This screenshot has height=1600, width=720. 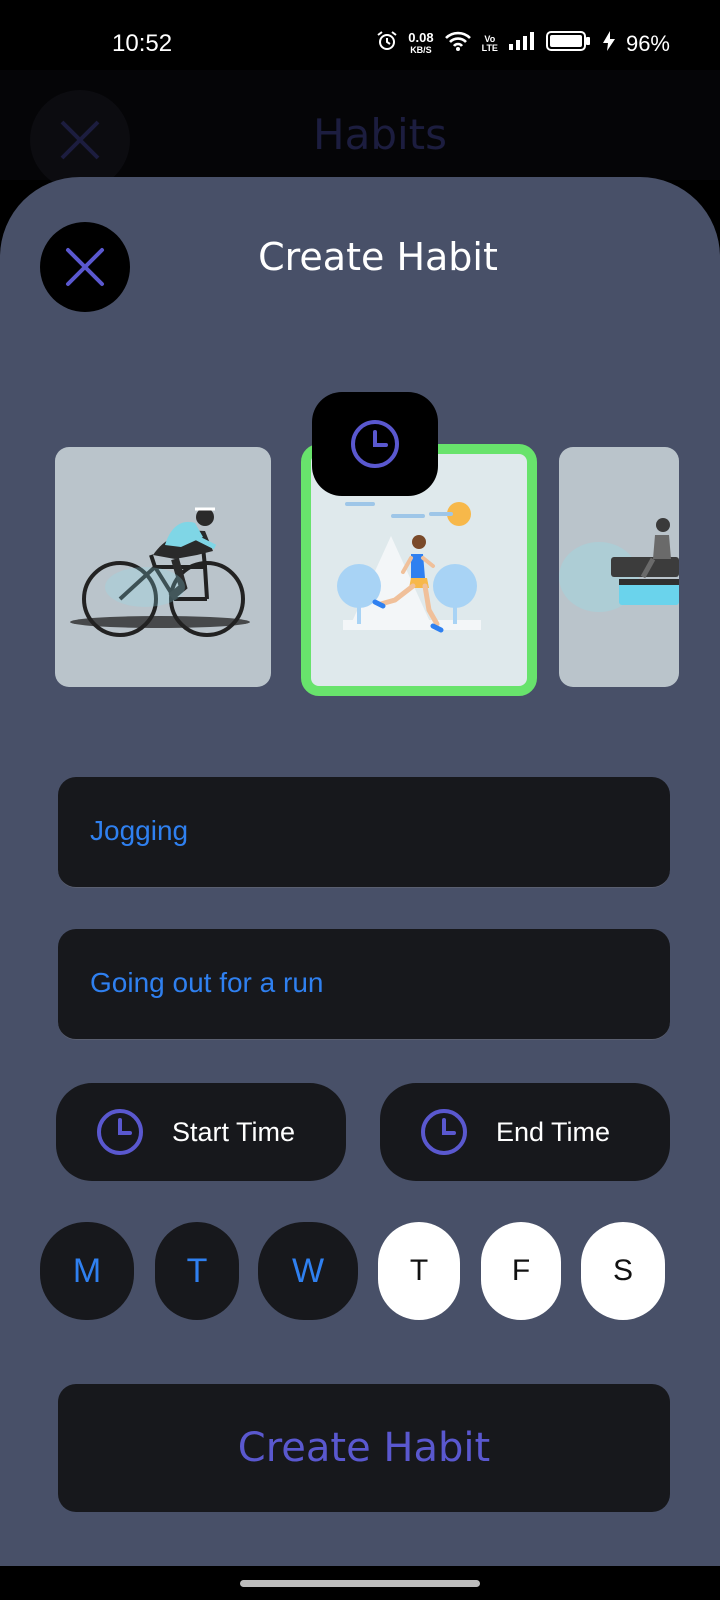 I want to click on status-time: 10:52, so click(x=142, y=43).